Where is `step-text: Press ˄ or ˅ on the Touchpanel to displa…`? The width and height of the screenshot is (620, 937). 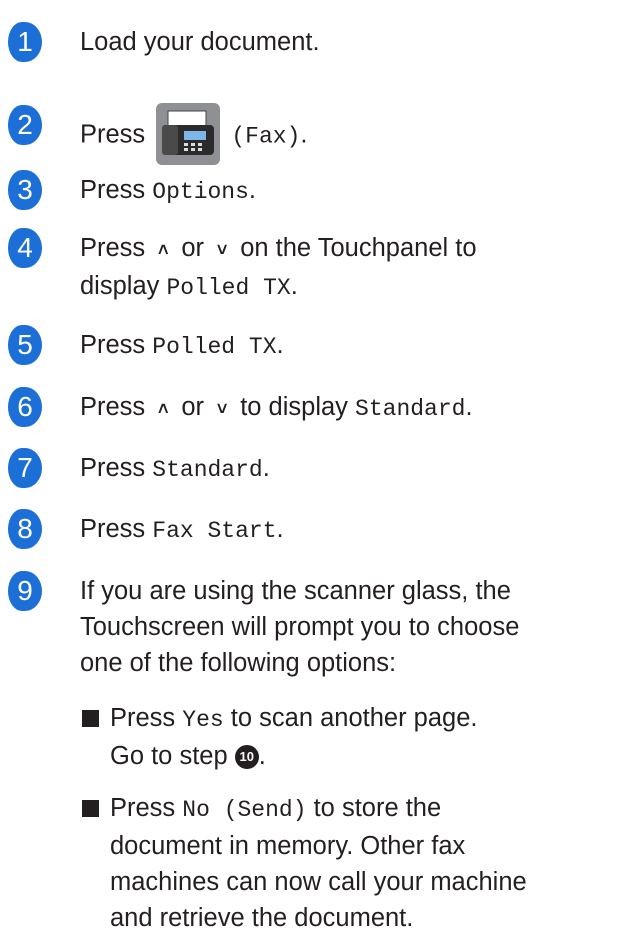
step-text: Press ˄ or ˅ on the Touchpanel to displa… is located at coordinates (345, 268).